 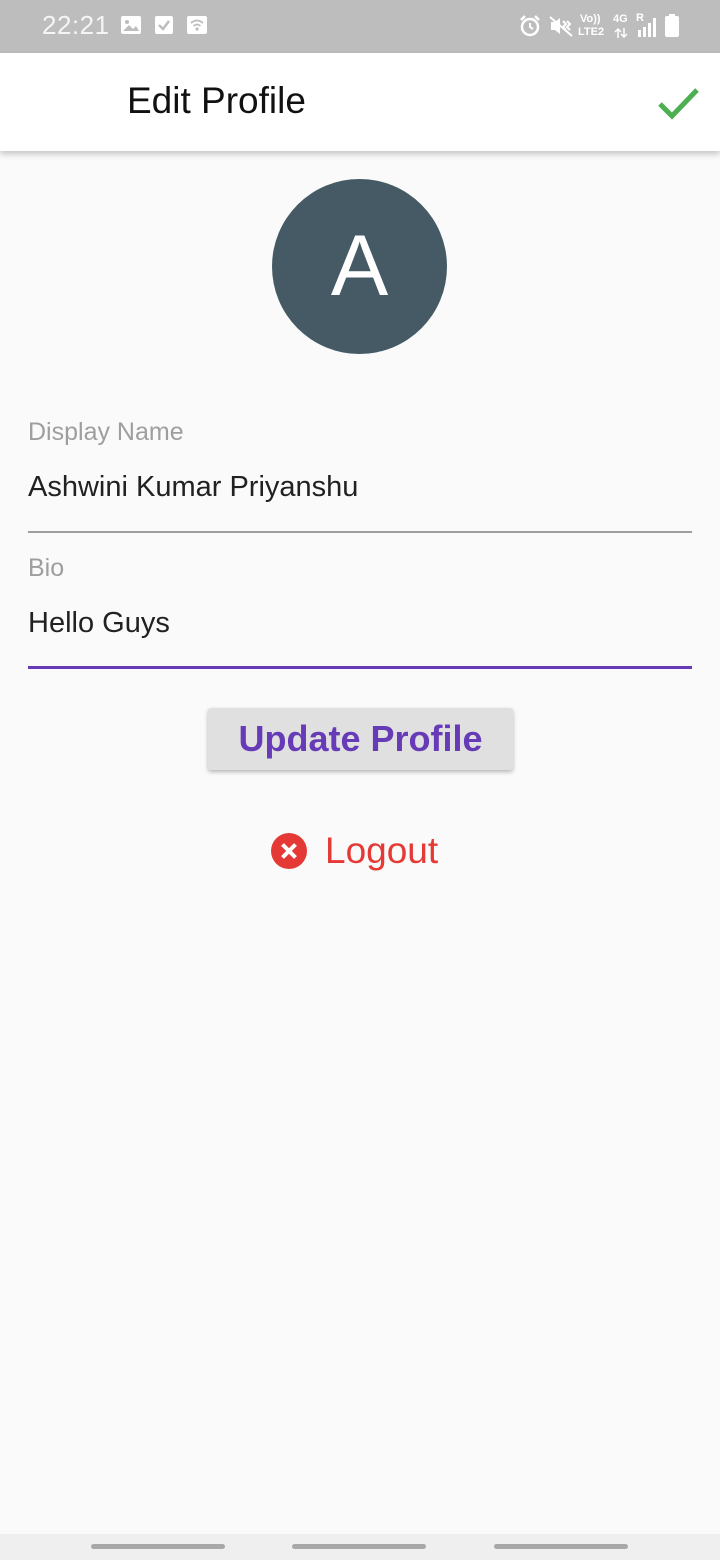 I want to click on update-profile-button: Update Profile, so click(x=360, y=739).